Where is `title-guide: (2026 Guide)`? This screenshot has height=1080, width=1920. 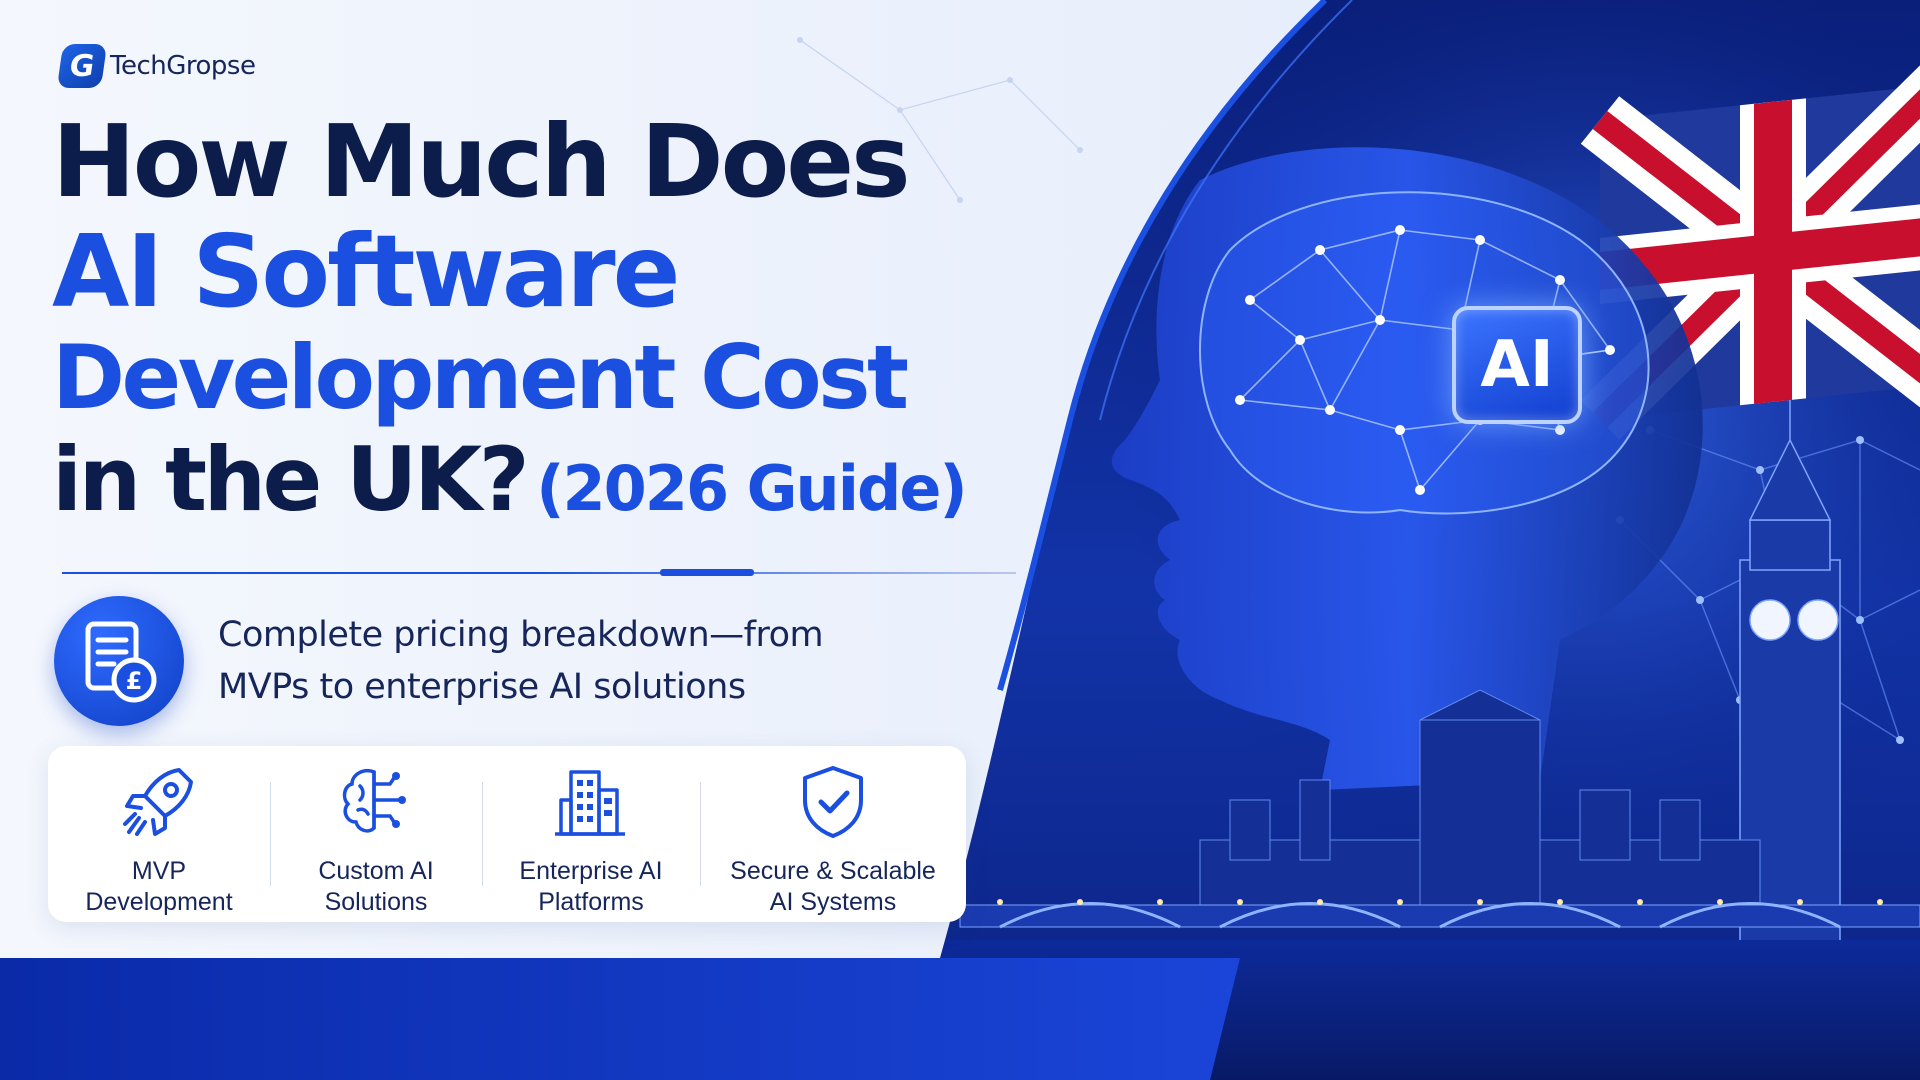 title-guide: (2026 Guide) is located at coordinates (752, 488).